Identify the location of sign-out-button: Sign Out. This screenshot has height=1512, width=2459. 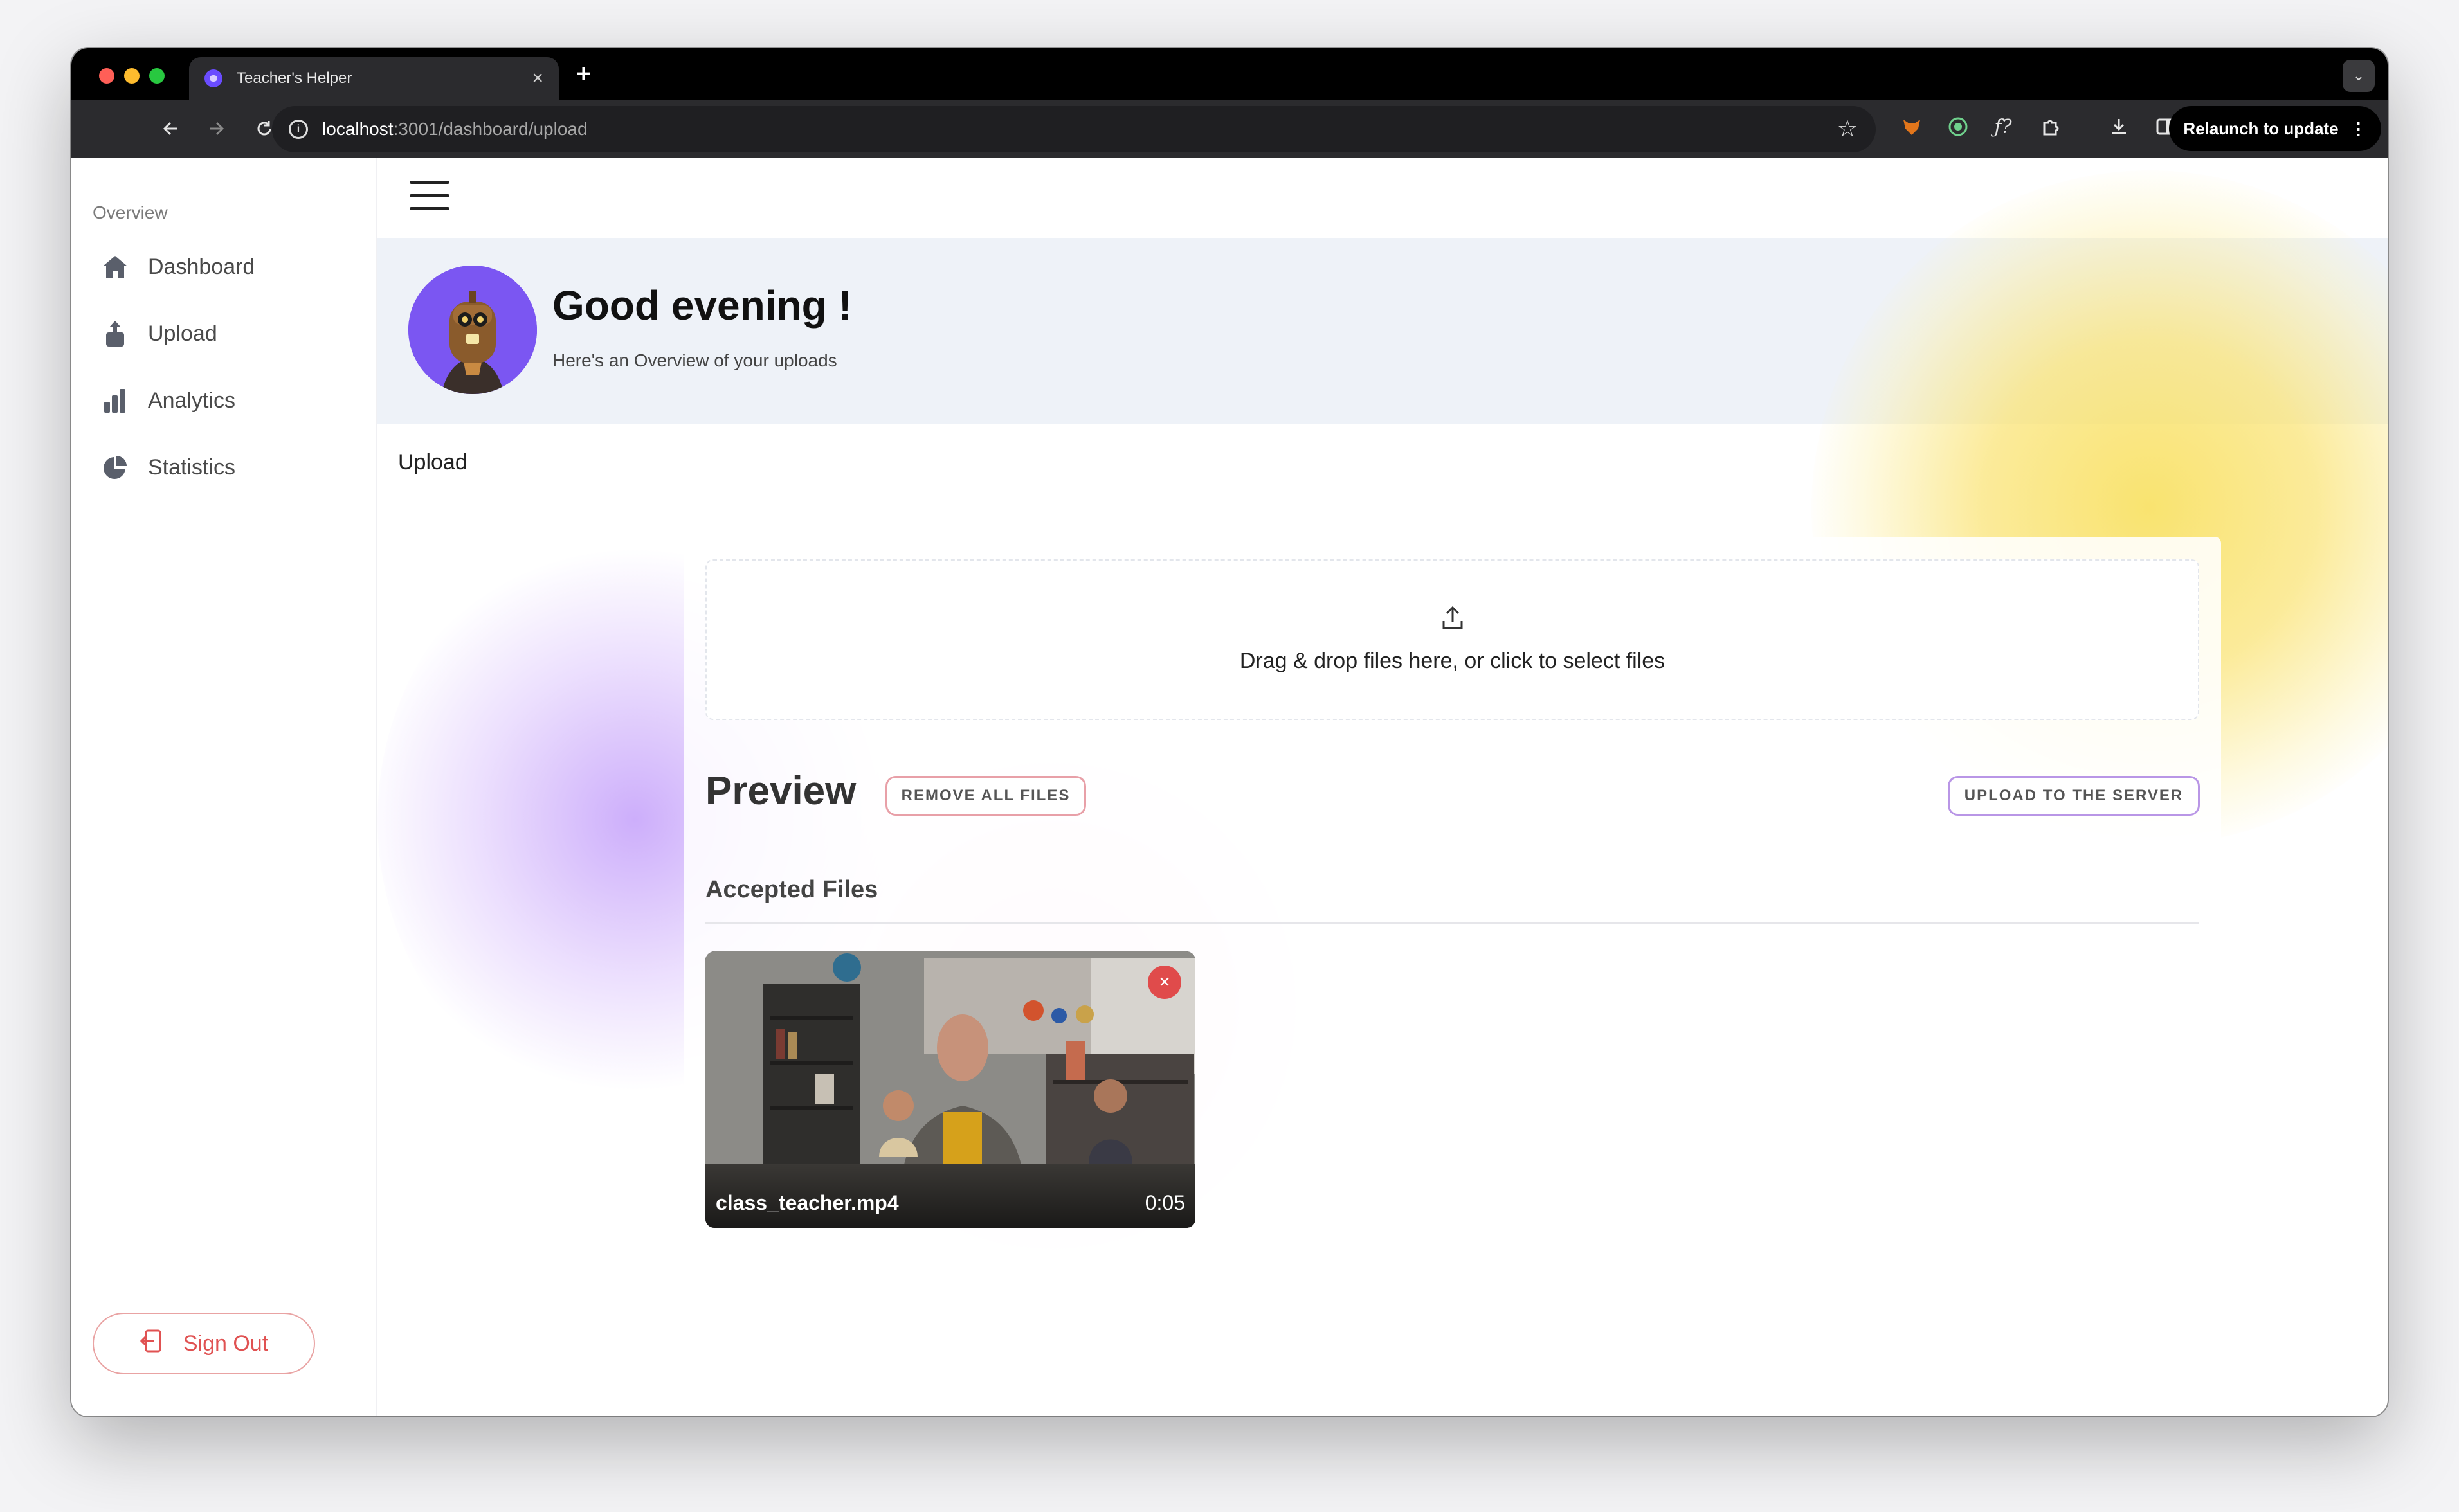
(204, 1344).